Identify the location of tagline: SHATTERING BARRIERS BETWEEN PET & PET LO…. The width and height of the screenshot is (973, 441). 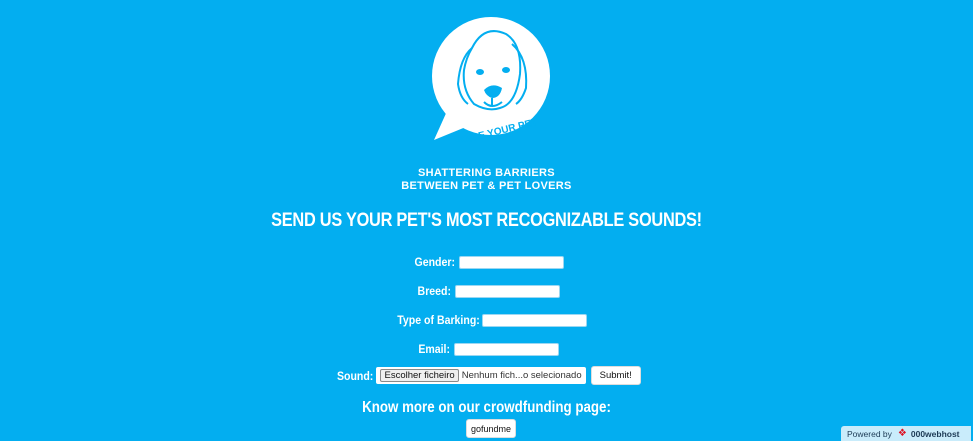
(486, 180).